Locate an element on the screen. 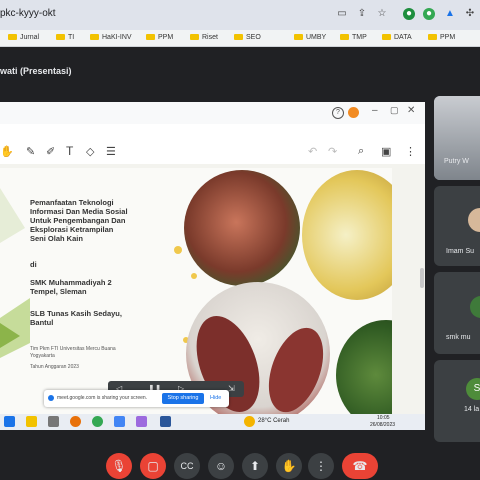 The image size is (480, 480). bookmark-item: UMBY is located at coordinates (310, 38).